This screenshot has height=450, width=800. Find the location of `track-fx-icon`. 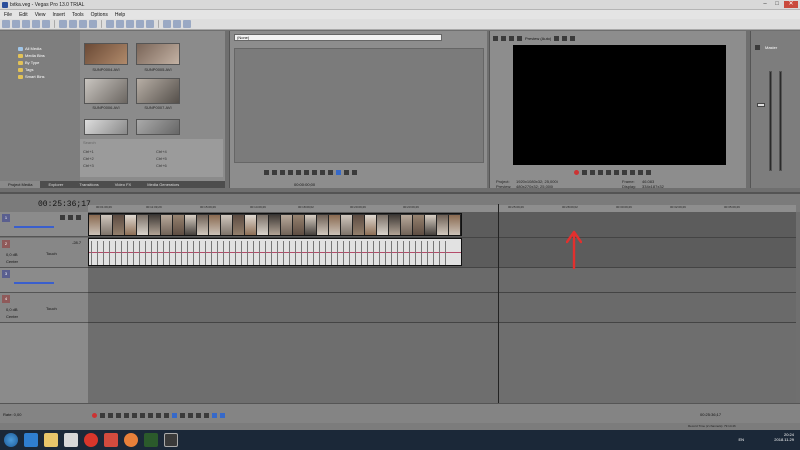

track-fx-icon is located at coordinates (62, 217).